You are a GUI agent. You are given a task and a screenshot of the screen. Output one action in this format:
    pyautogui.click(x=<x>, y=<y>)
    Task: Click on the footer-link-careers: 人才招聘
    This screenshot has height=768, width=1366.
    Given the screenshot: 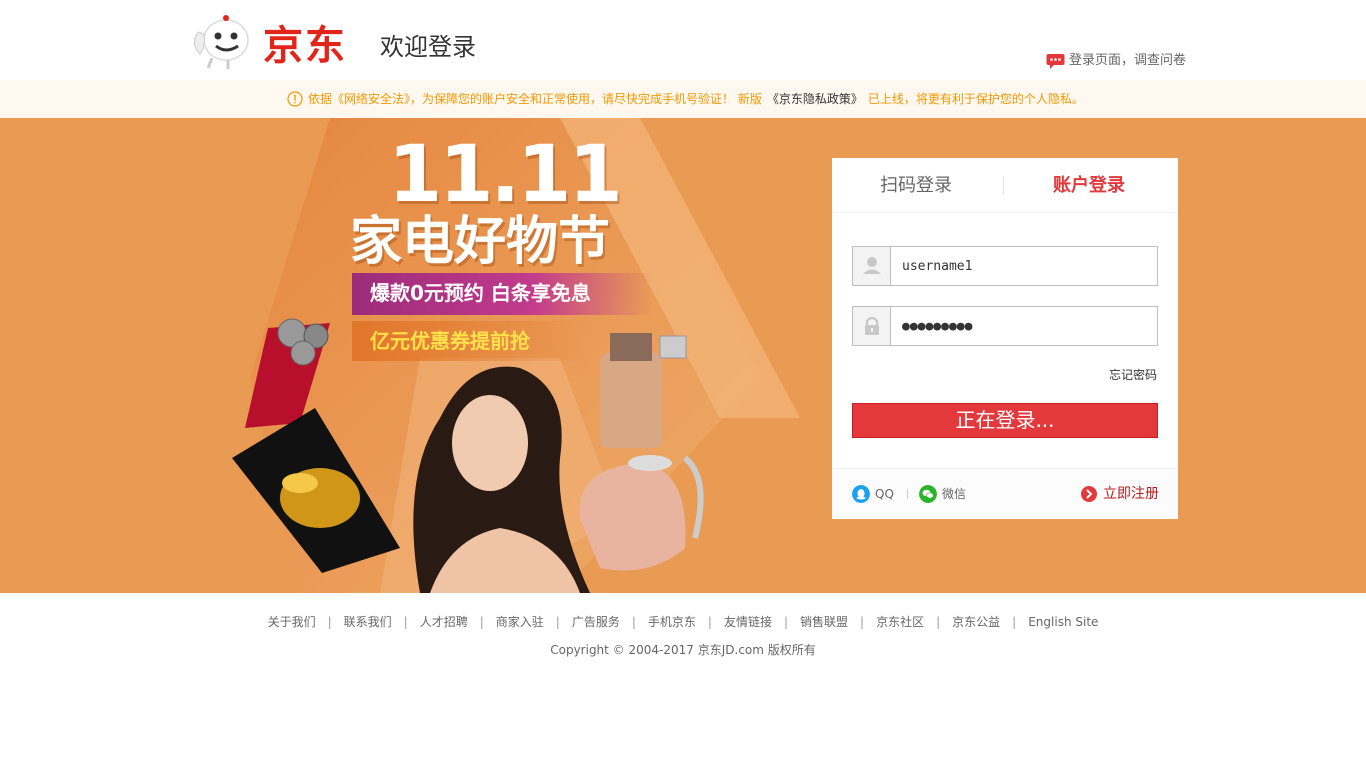 What is the action you would take?
    pyautogui.click(x=444, y=622)
    